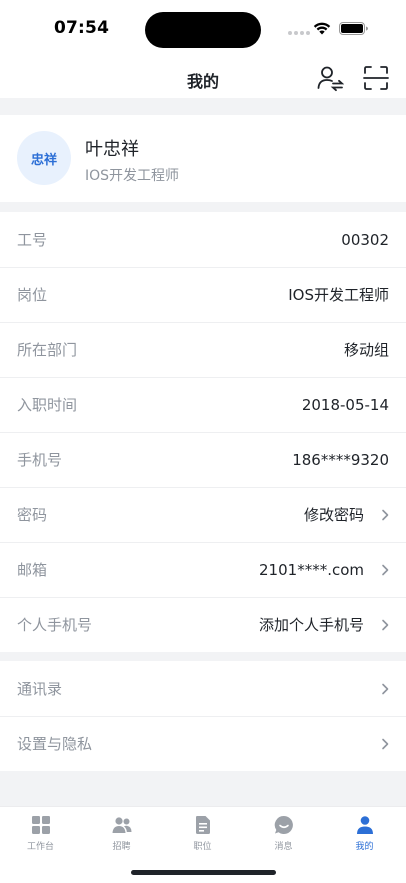 The image size is (406, 883). I want to click on row-value: 添加个人手机号, so click(311, 625).